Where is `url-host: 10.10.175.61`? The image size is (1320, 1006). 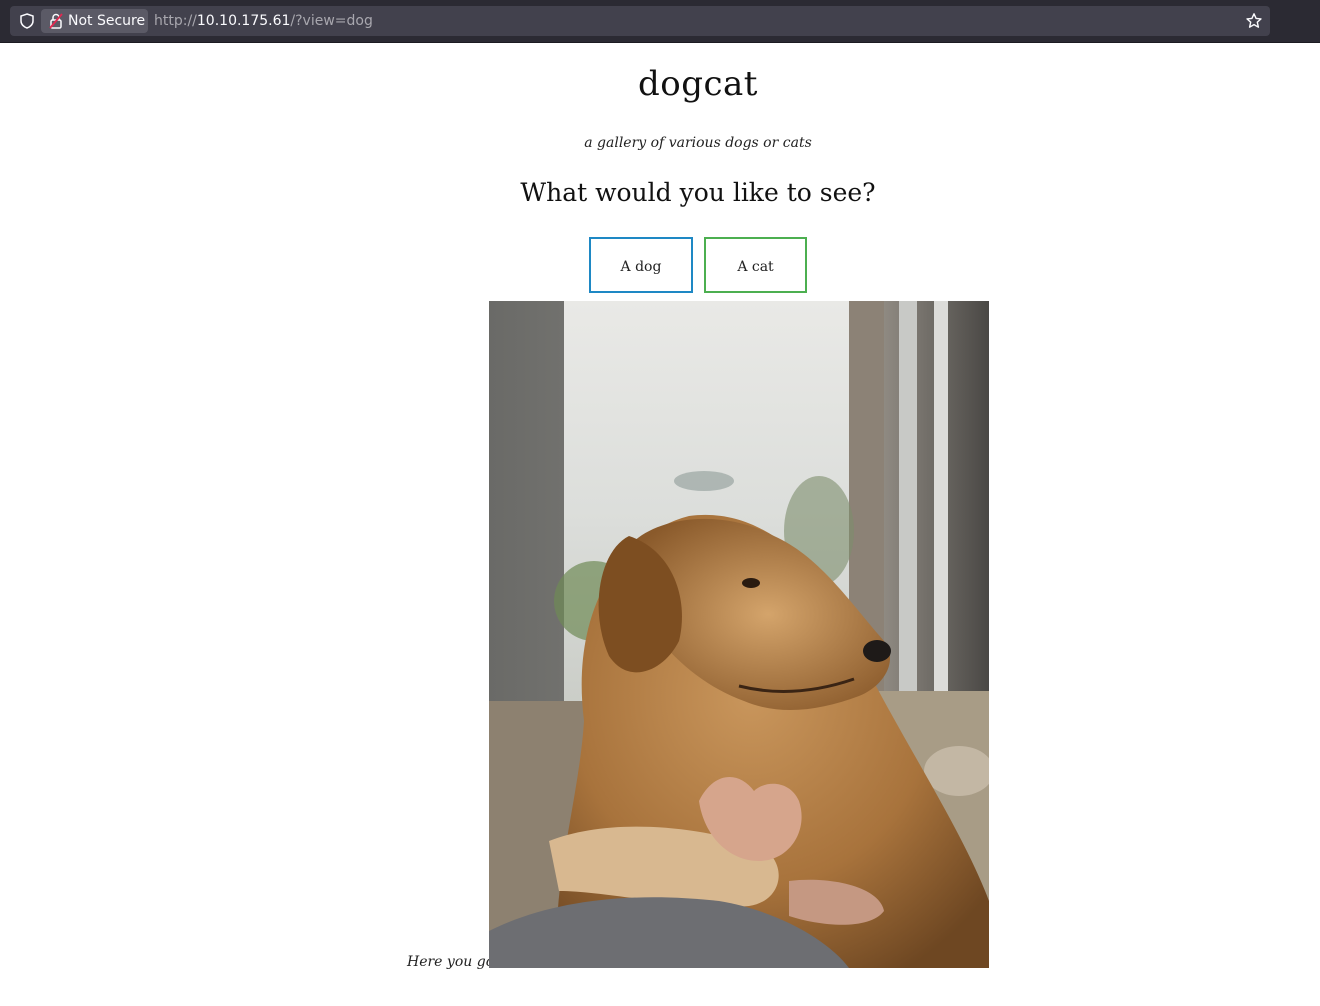 url-host: 10.10.175.61 is located at coordinates (243, 21).